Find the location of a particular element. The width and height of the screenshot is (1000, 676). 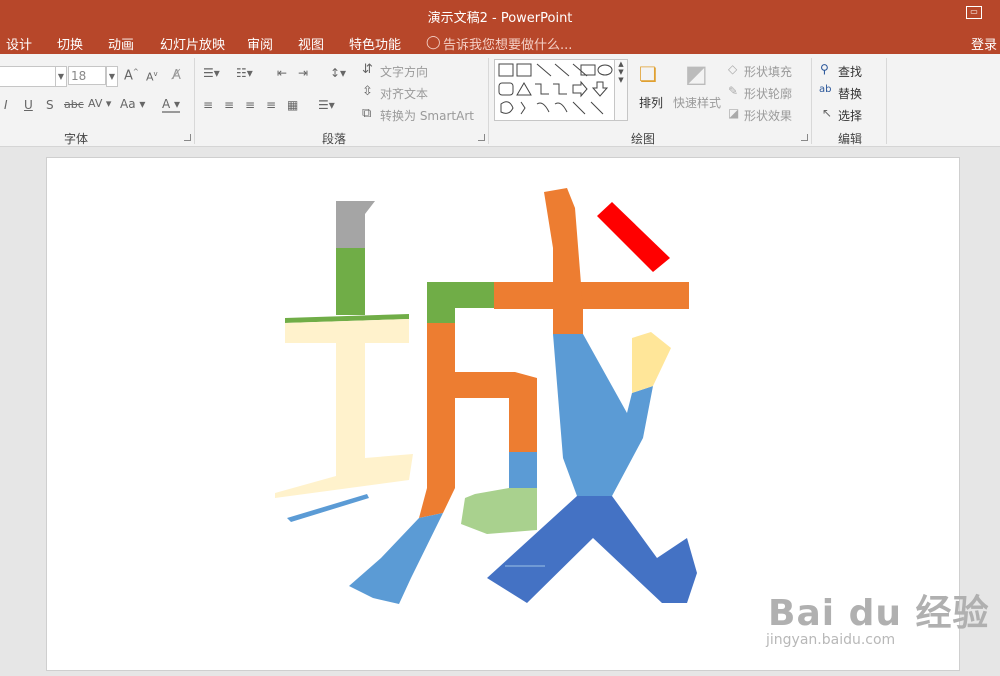

arrange-icon: ❏ is located at coordinates (648, 74).